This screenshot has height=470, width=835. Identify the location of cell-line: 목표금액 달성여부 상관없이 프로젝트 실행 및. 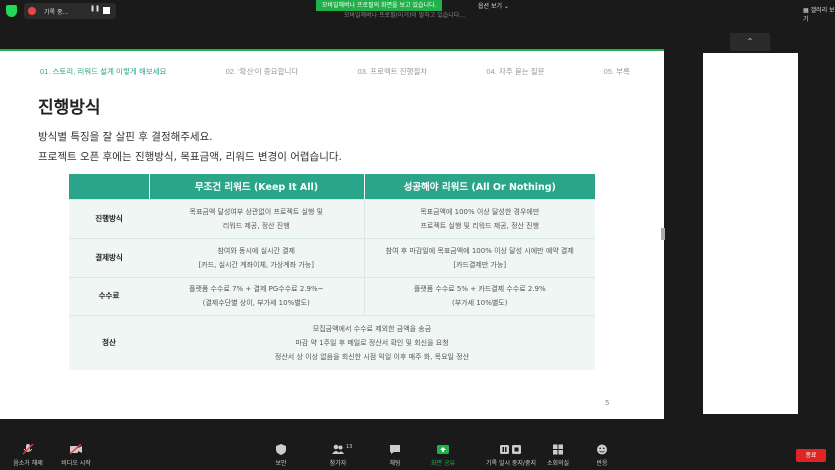
(256, 211).